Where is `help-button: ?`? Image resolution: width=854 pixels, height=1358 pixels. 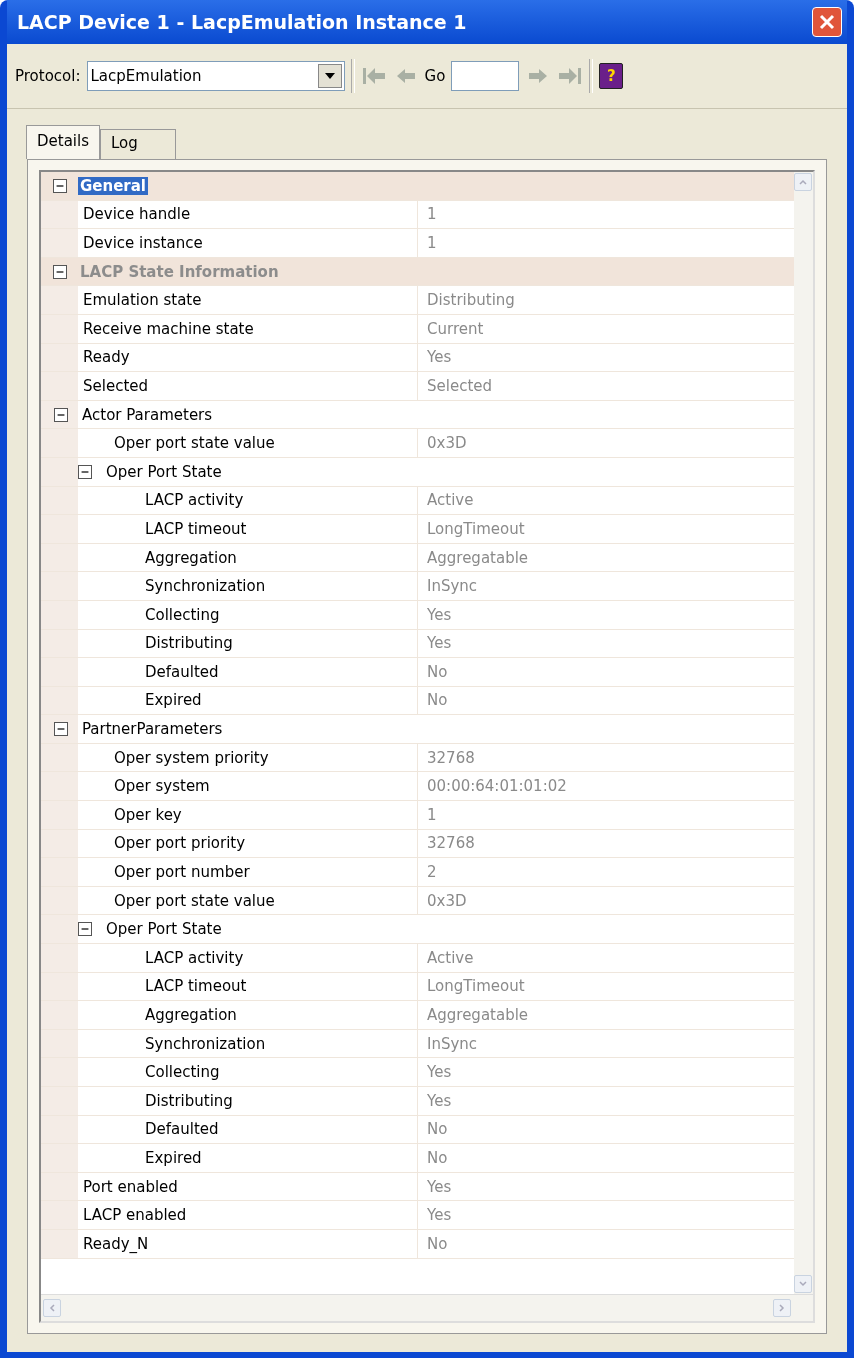 help-button: ? is located at coordinates (611, 76).